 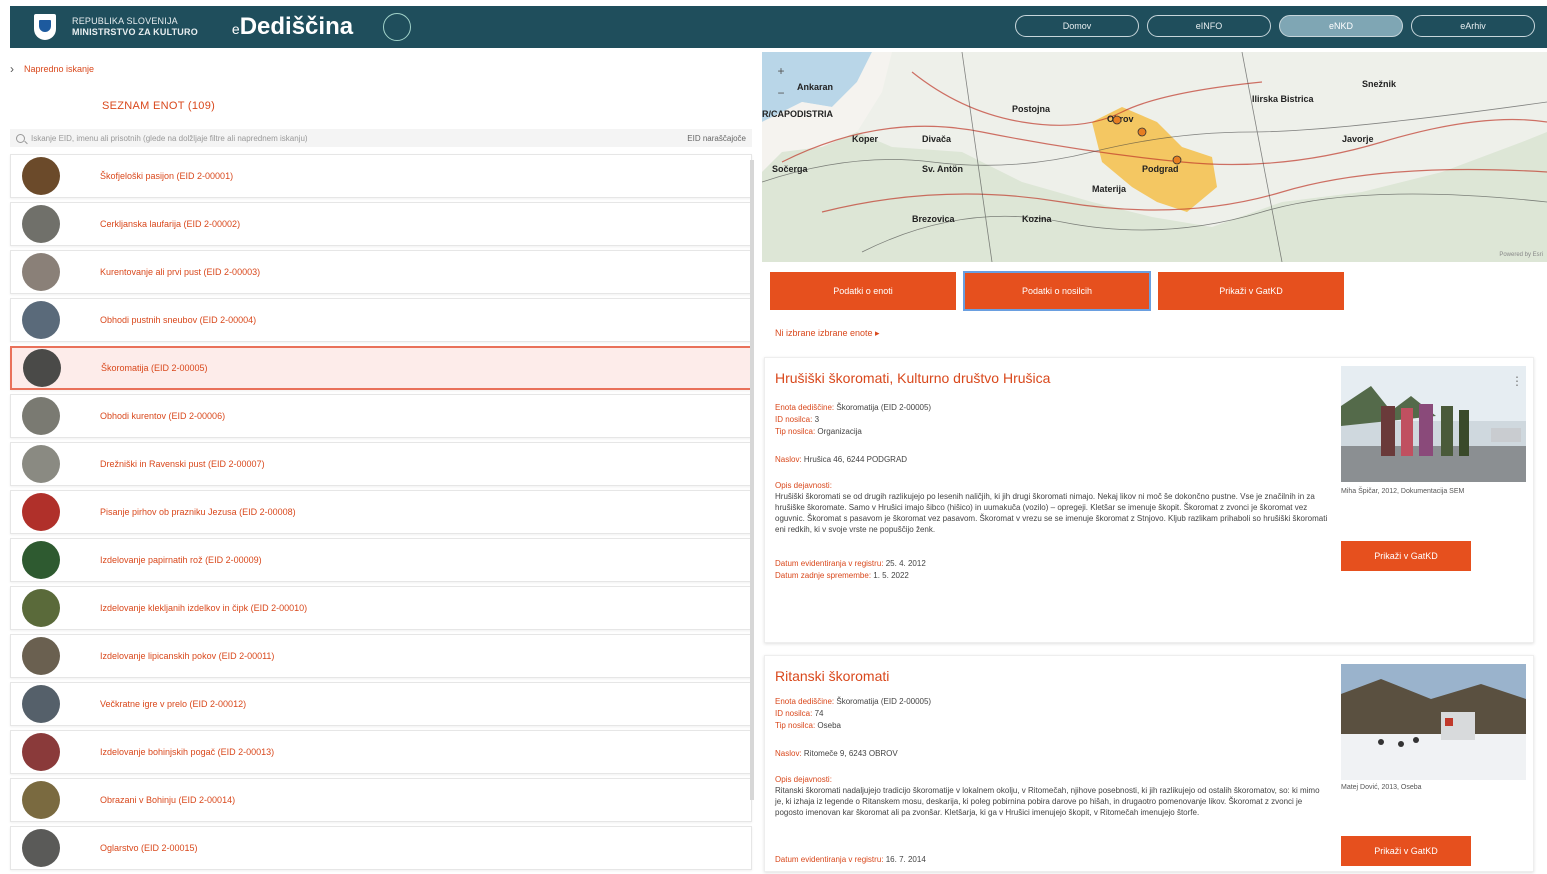 What do you see at coordinates (790, 169) in the screenshot?
I see `map-label: Sočerga` at bounding box center [790, 169].